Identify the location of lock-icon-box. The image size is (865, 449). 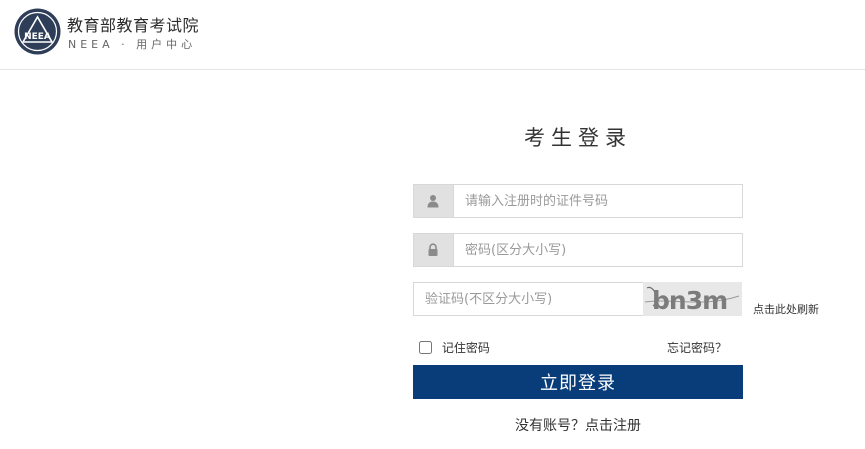
(434, 250).